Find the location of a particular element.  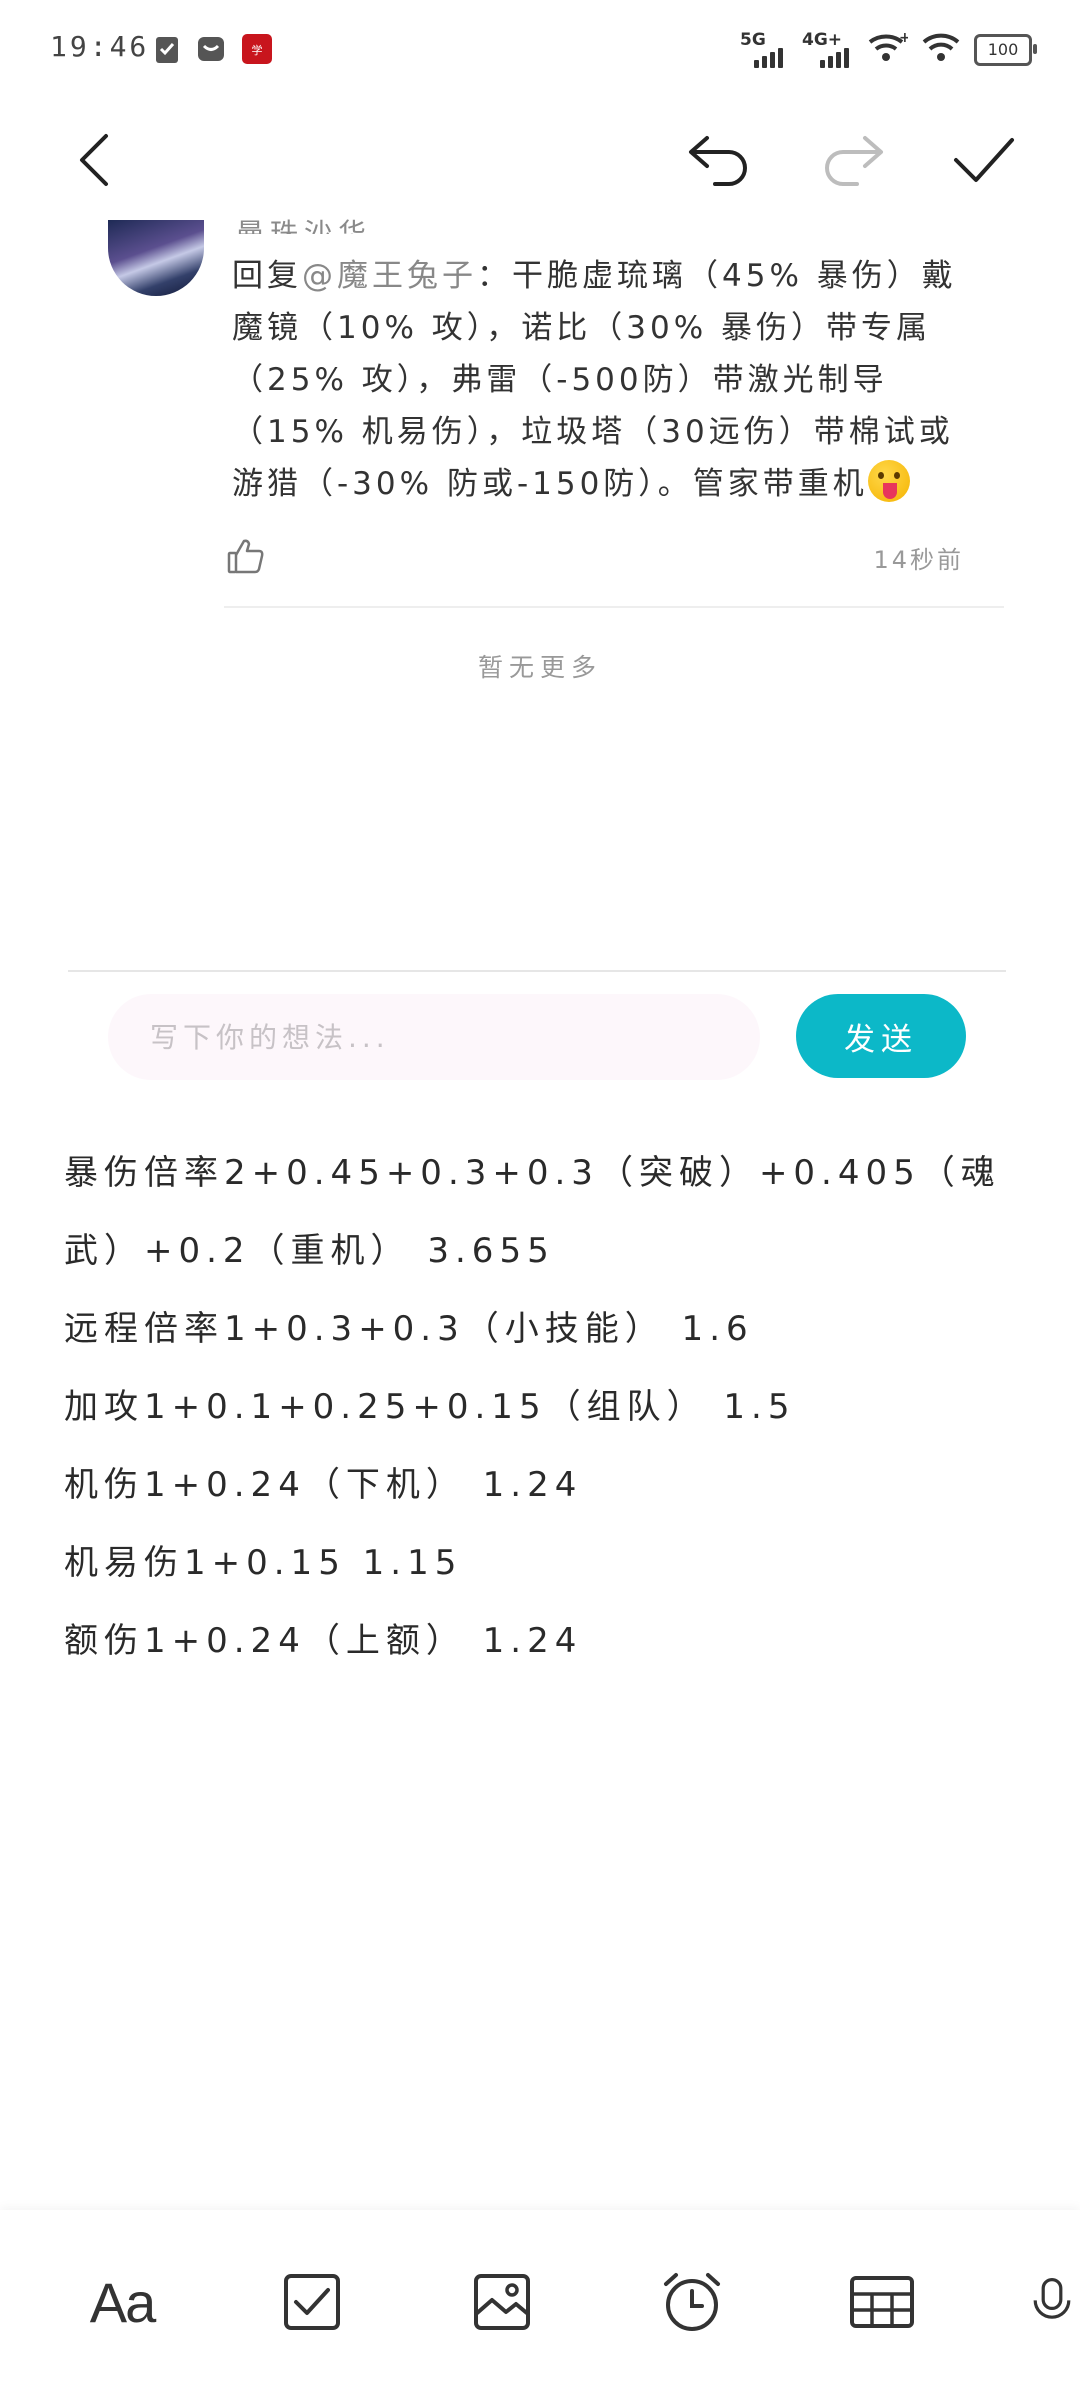

thumbs-up-icon is located at coordinates (246, 556).